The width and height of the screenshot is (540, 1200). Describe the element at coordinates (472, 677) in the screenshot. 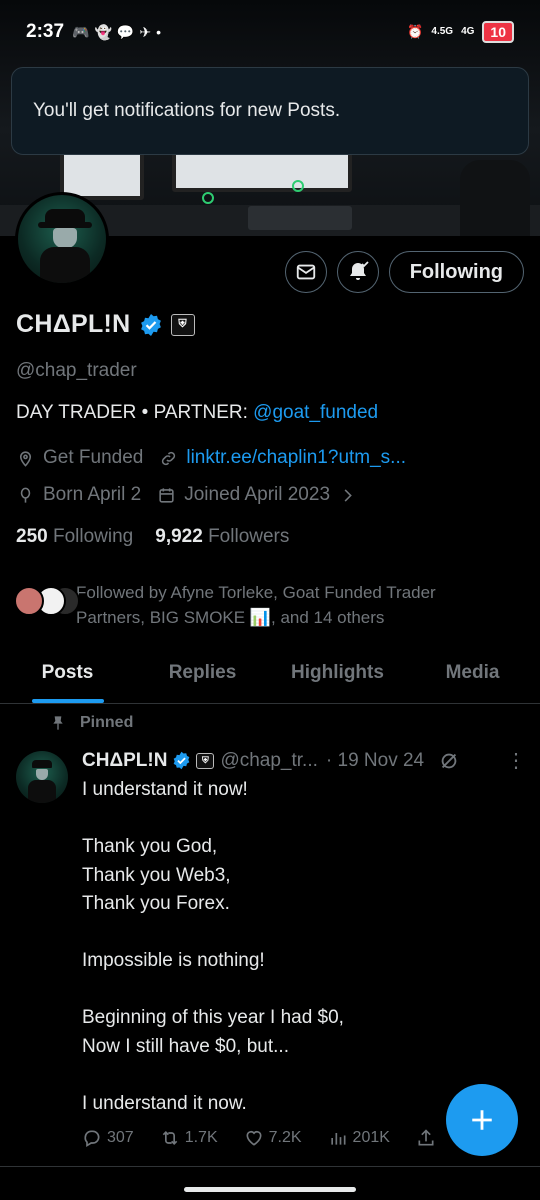

I see `tab-media: Media` at that location.